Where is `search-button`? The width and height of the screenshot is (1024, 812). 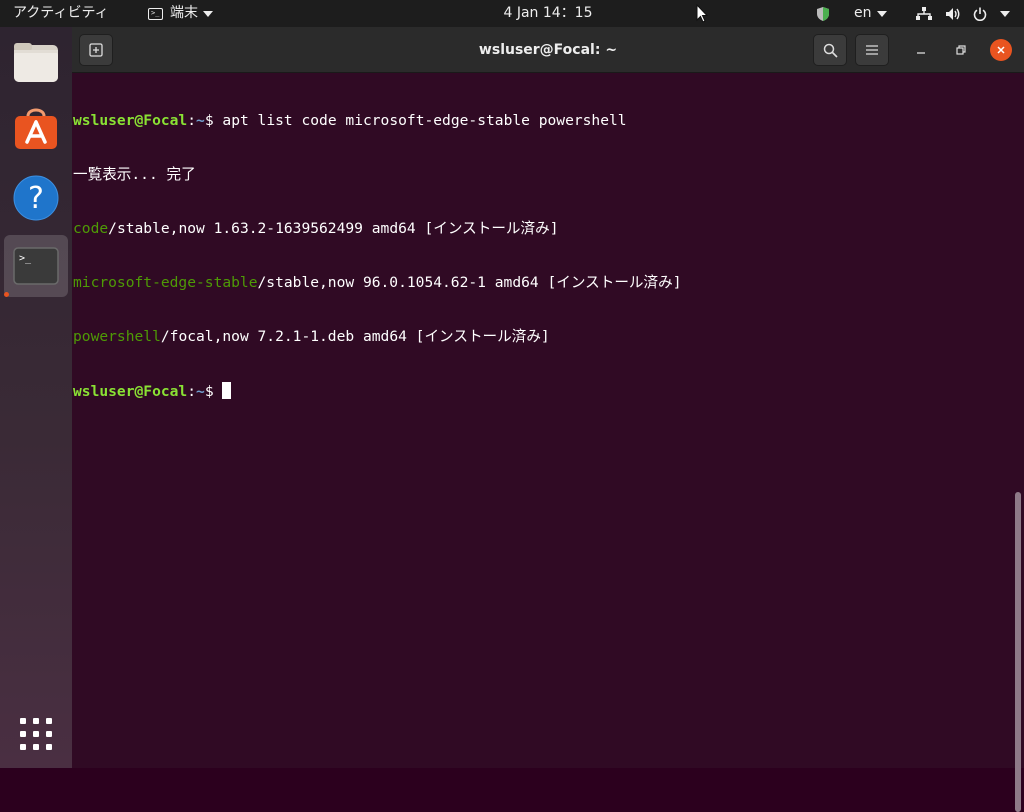 search-button is located at coordinates (830, 50).